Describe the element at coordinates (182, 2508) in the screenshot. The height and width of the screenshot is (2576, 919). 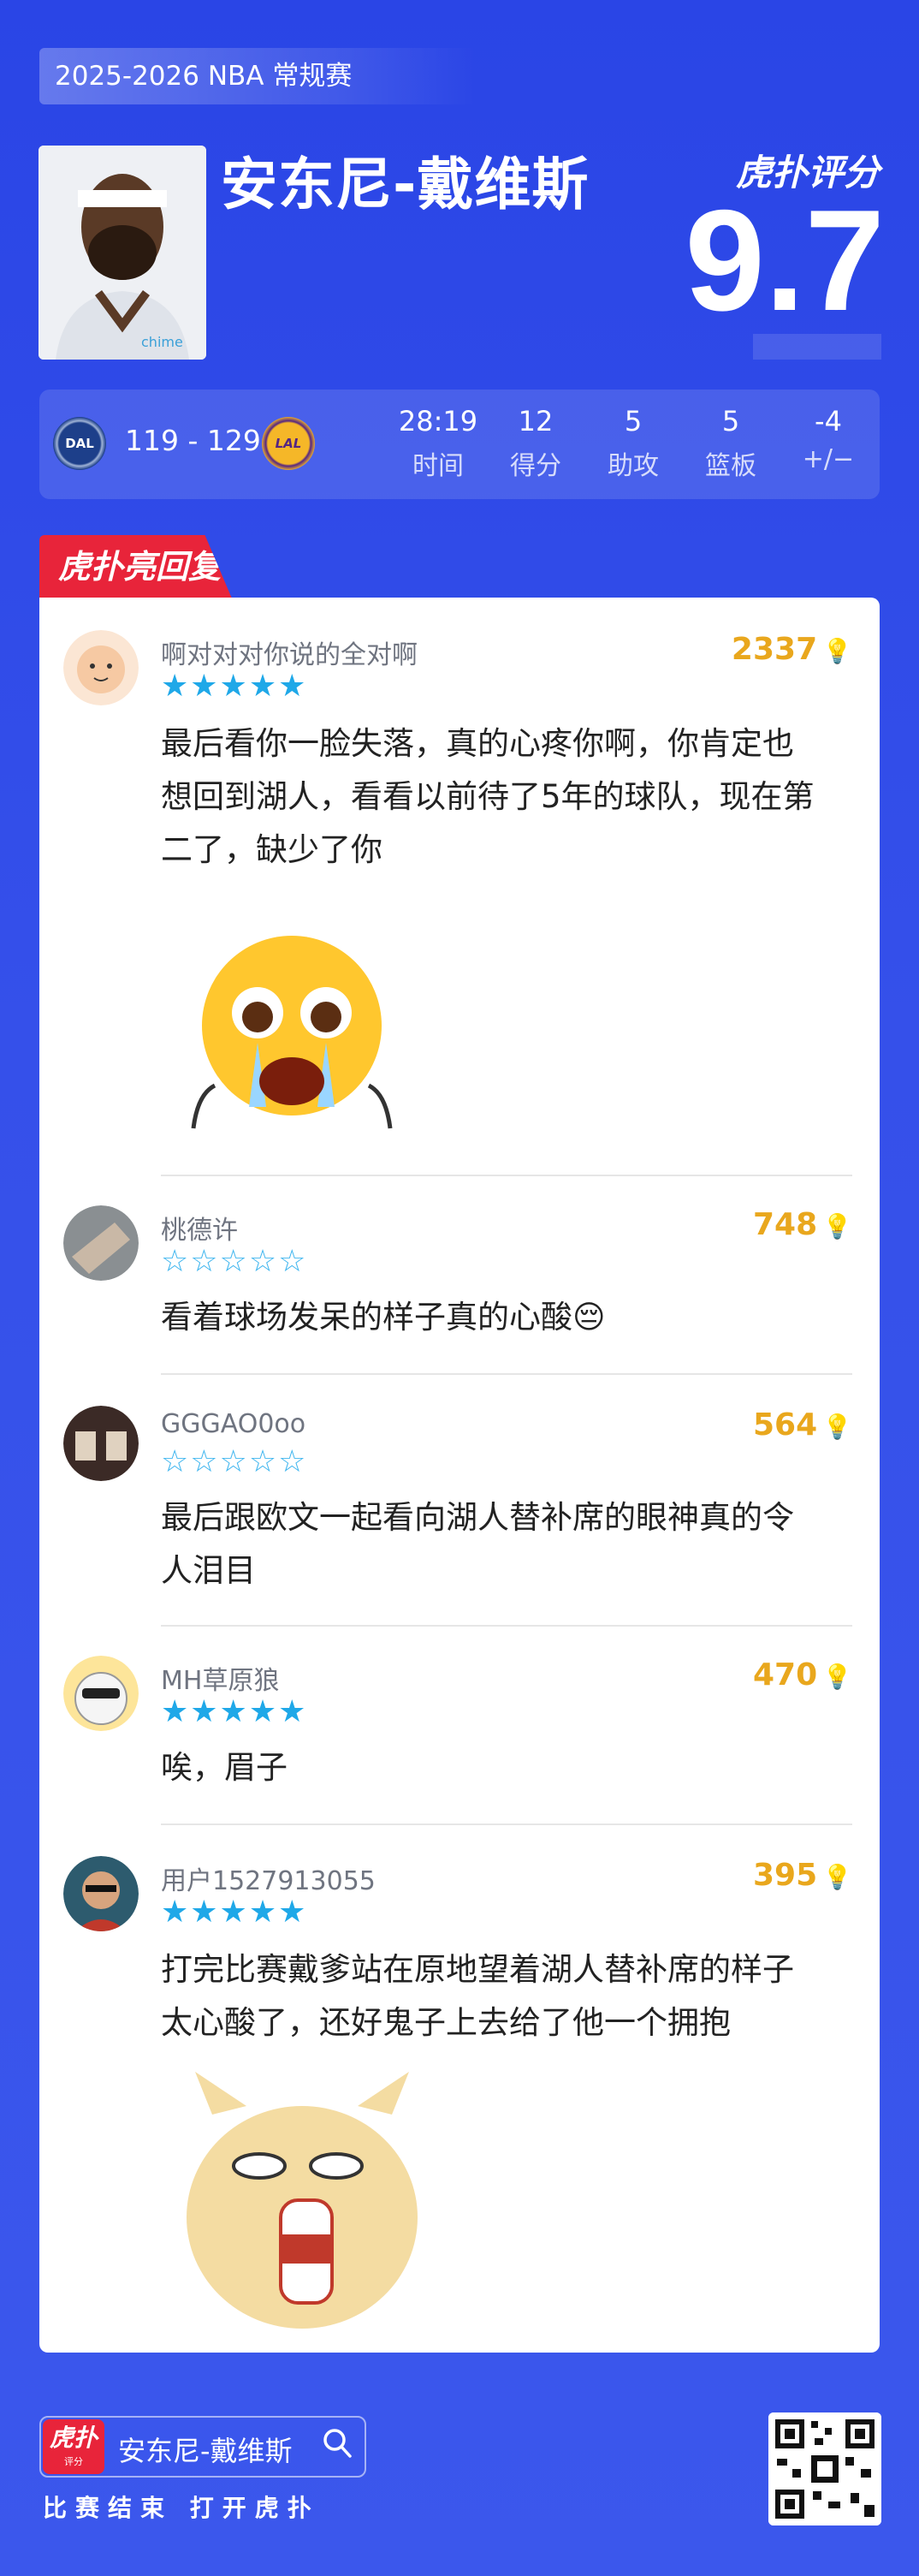
I see `footer-caption: 比赛结束 打开虎扑` at that location.